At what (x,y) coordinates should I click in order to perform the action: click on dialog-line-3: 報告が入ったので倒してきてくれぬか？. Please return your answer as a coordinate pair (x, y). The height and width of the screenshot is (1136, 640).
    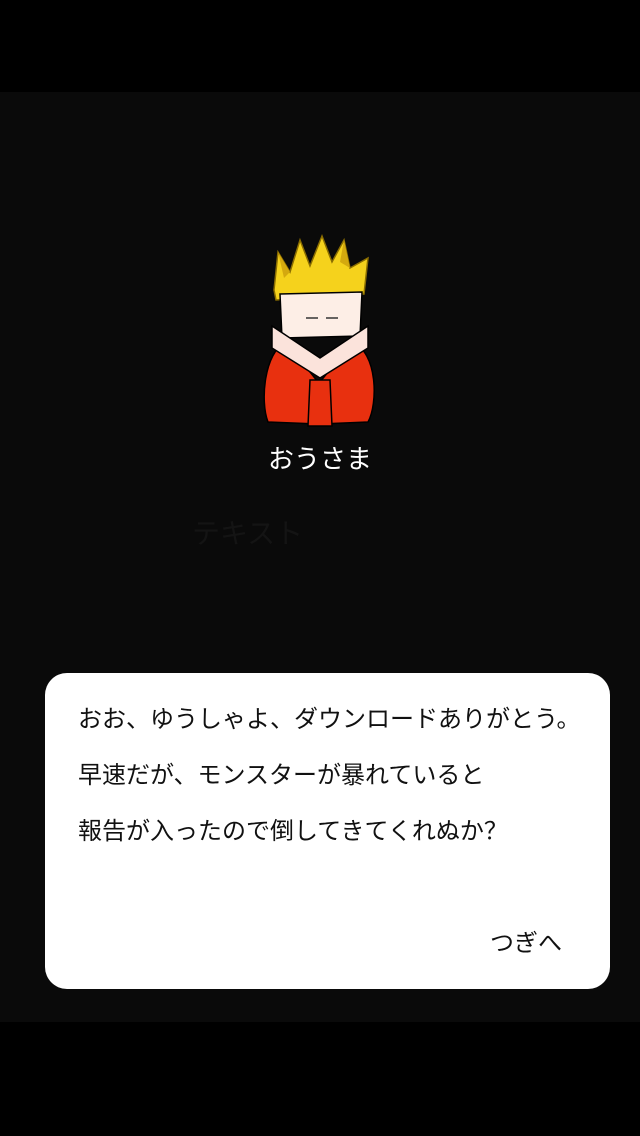
    Looking at the image, I should click on (293, 831).